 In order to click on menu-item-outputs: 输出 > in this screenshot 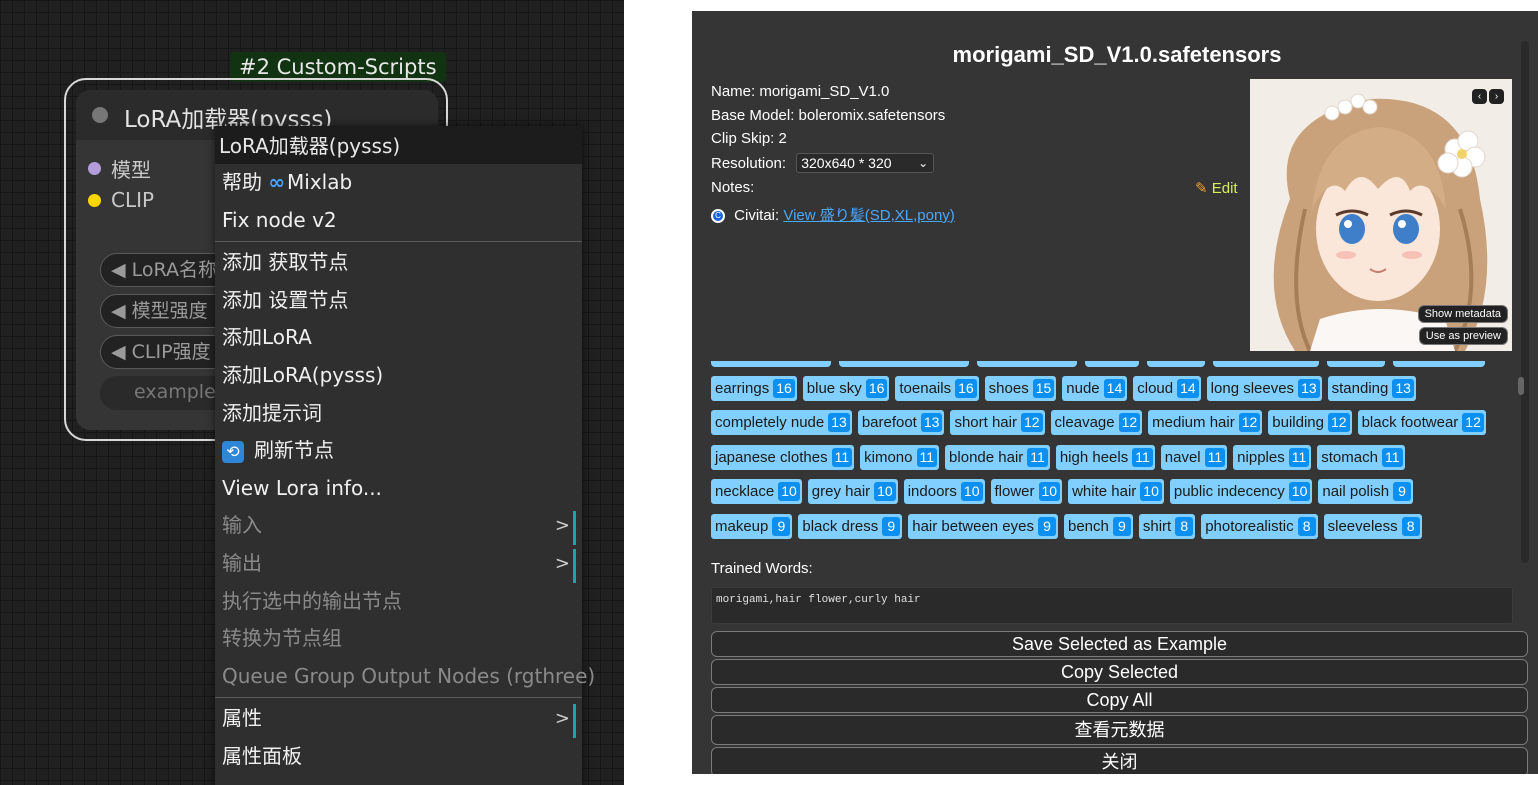, I will do `click(398, 564)`.